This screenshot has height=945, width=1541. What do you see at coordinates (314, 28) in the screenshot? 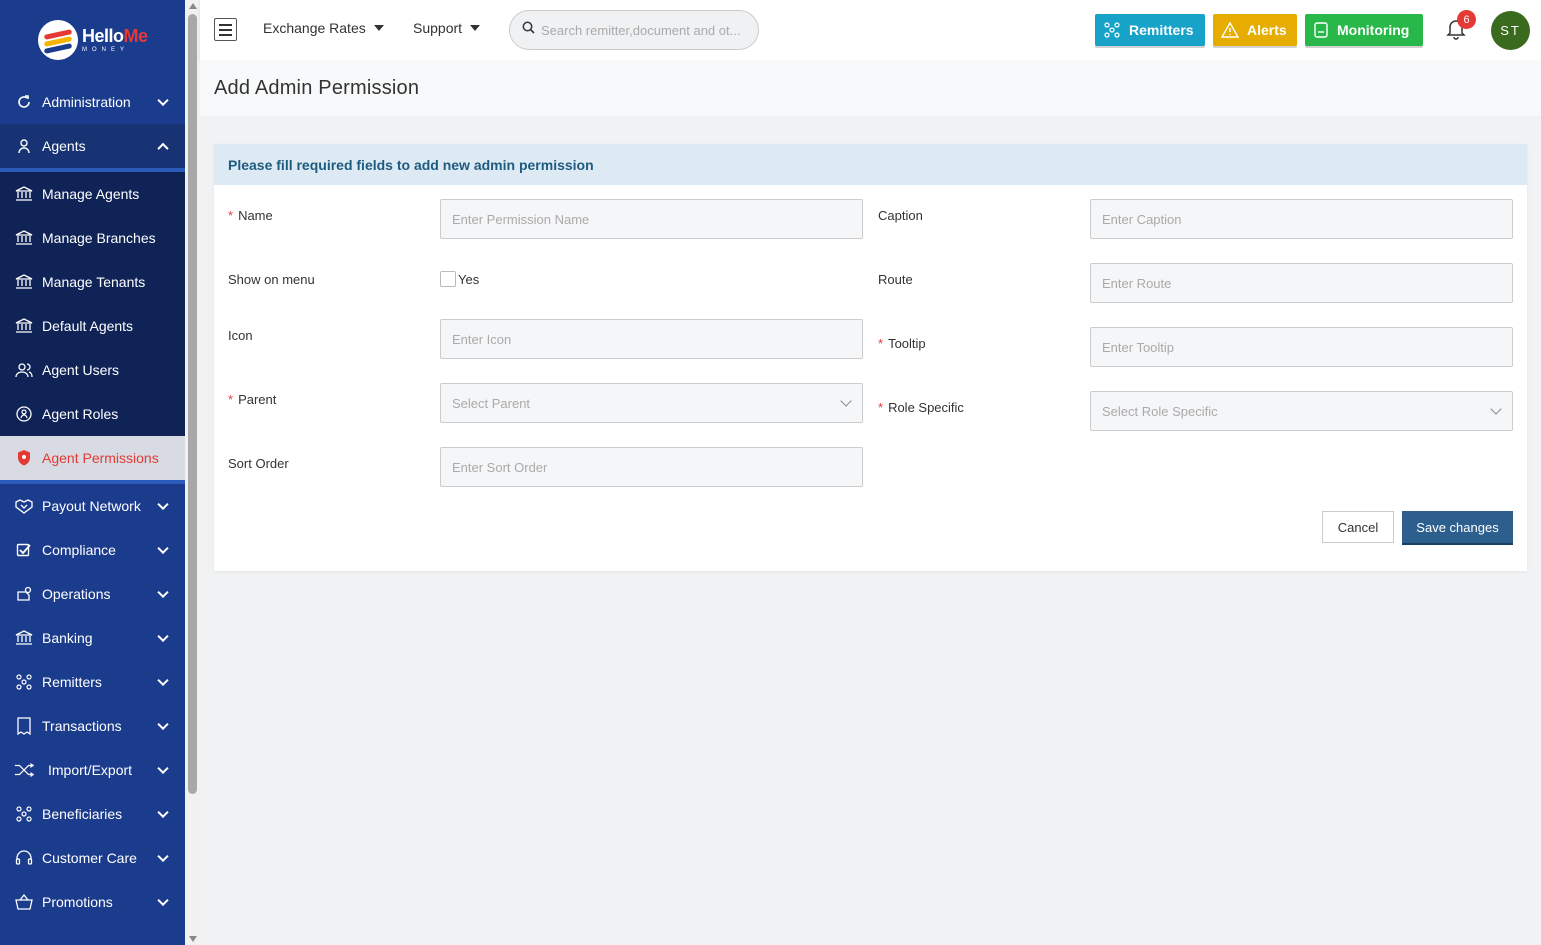
I see `exchange-rates-label: Exchange Rates` at bounding box center [314, 28].